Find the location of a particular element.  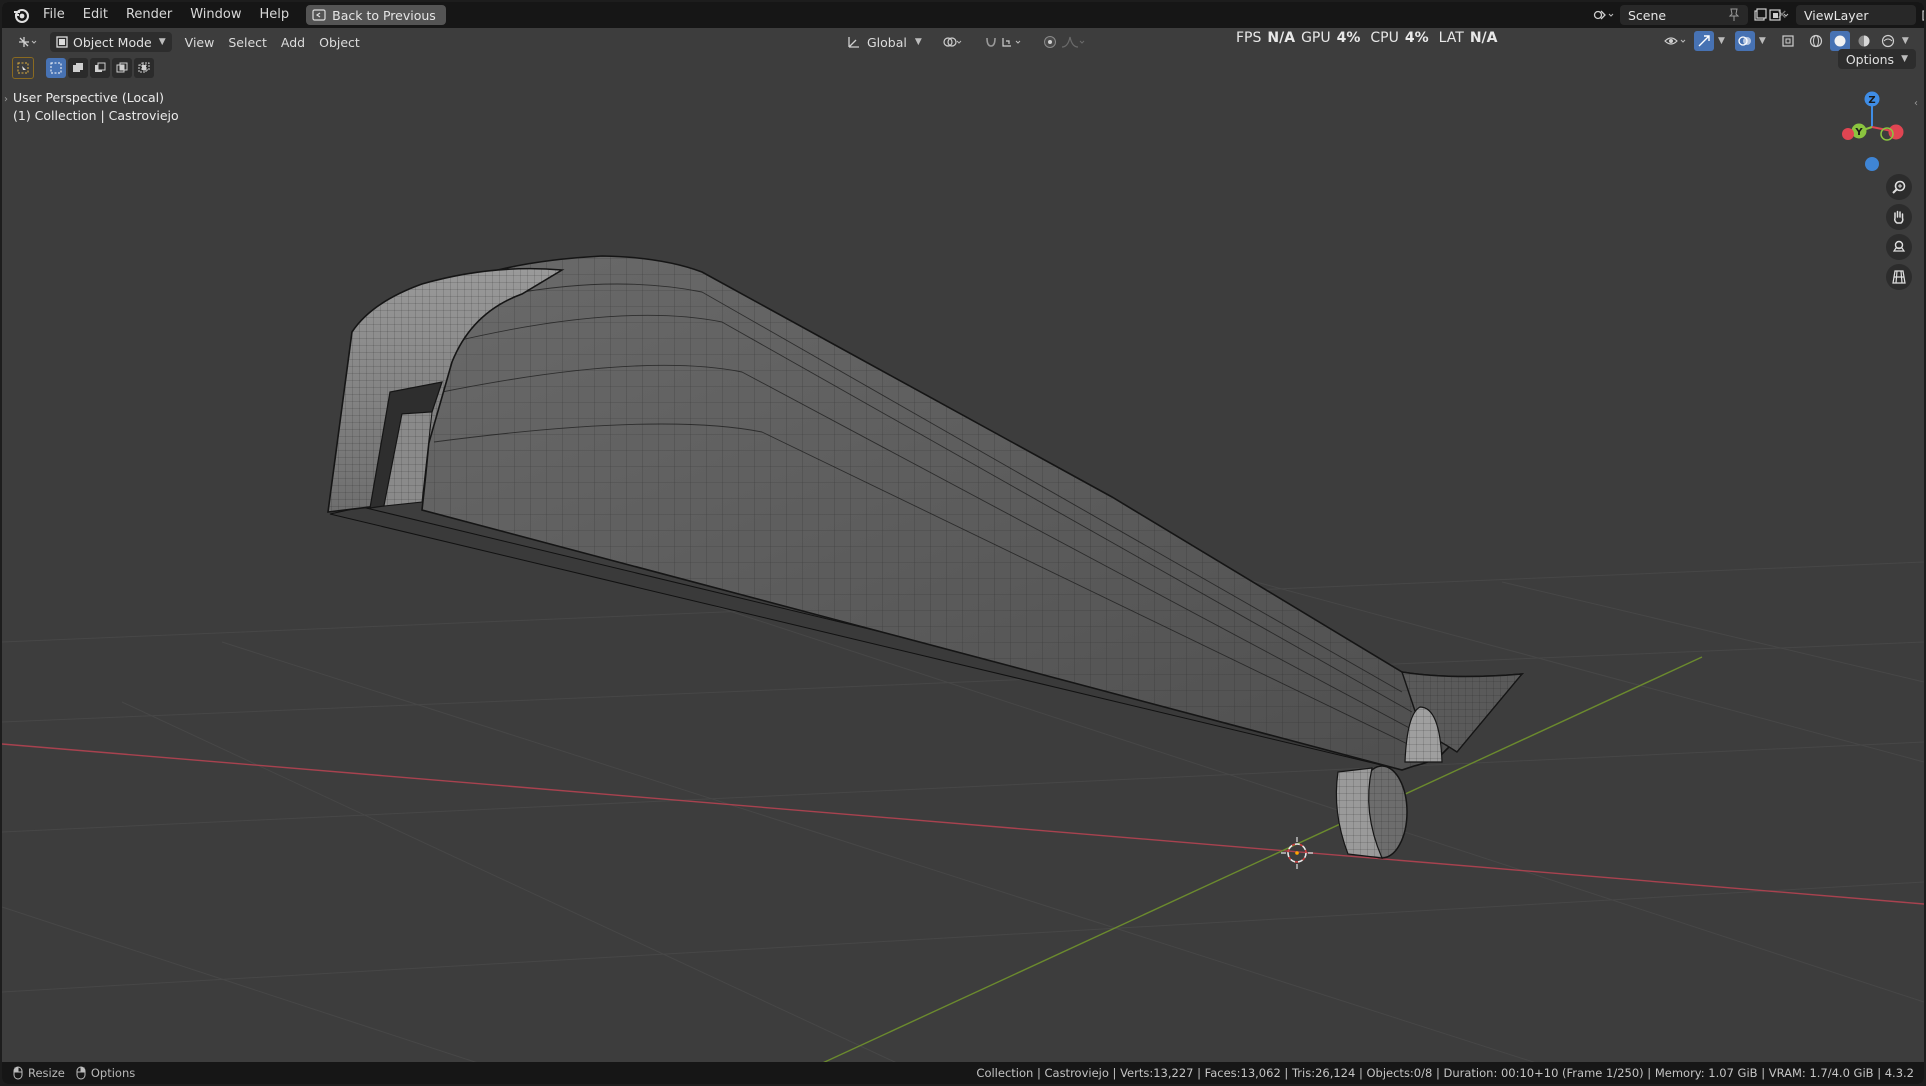

mode-label: Object Mode is located at coordinates (112, 42).